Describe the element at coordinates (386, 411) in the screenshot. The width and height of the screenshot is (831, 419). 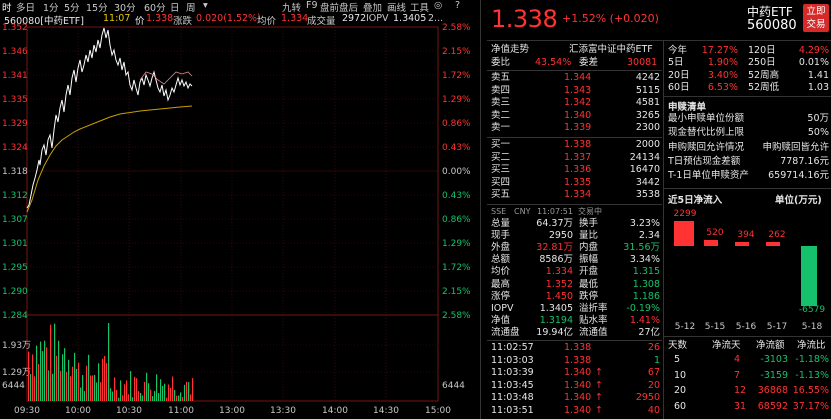
I see `time-axis-label: 14:30` at that location.